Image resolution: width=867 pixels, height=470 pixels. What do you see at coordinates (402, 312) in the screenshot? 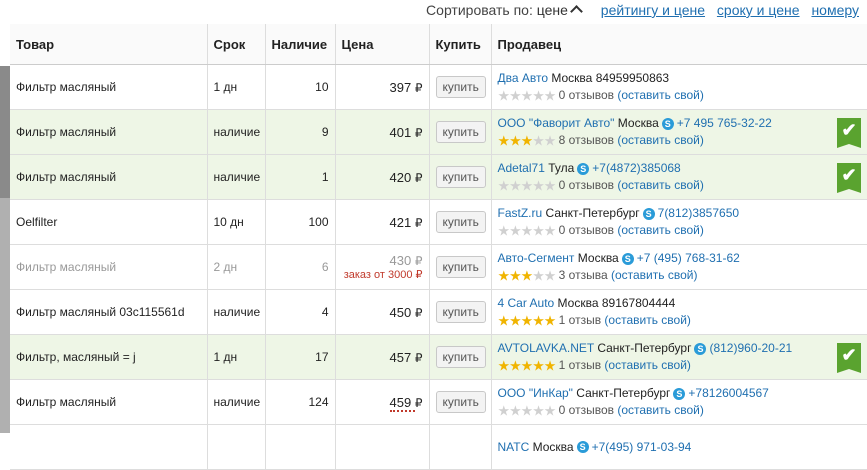
I see `price-amount: 450` at bounding box center [402, 312].